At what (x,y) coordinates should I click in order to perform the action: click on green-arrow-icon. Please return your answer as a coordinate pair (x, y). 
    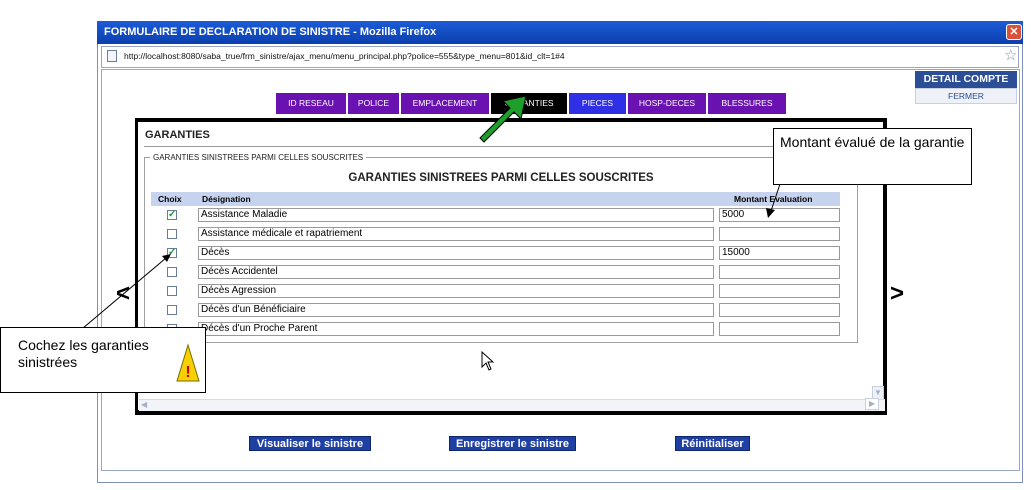
    Looking at the image, I should click on (503, 119).